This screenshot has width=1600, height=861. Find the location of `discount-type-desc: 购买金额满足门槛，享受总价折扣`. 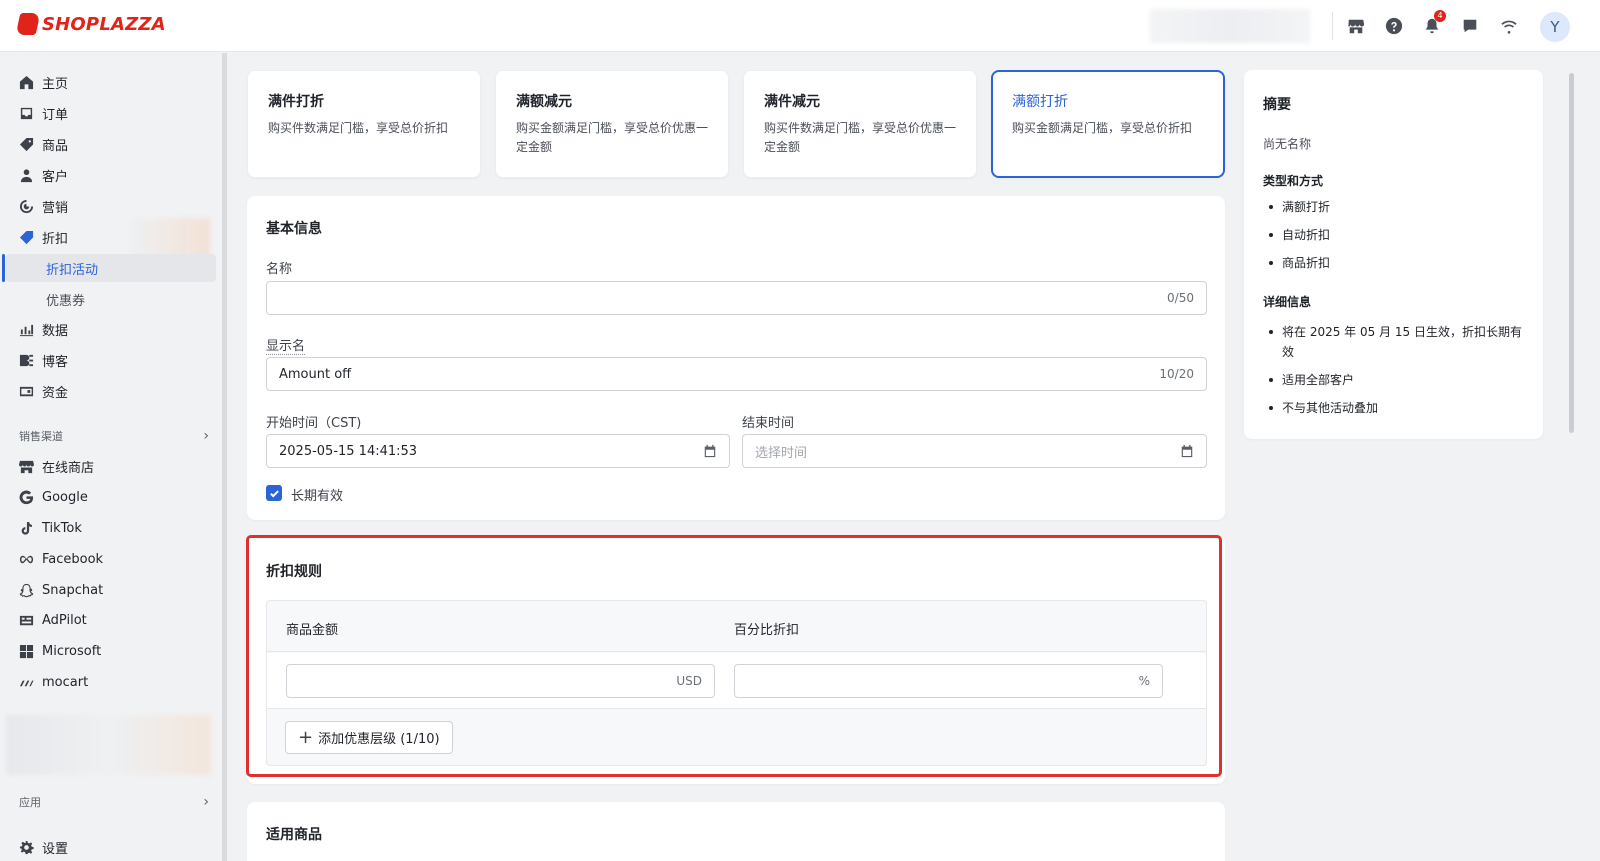

discount-type-desc: 购买金额满足门槛，享受总价折扣 is located at coordinates (1102, 128).